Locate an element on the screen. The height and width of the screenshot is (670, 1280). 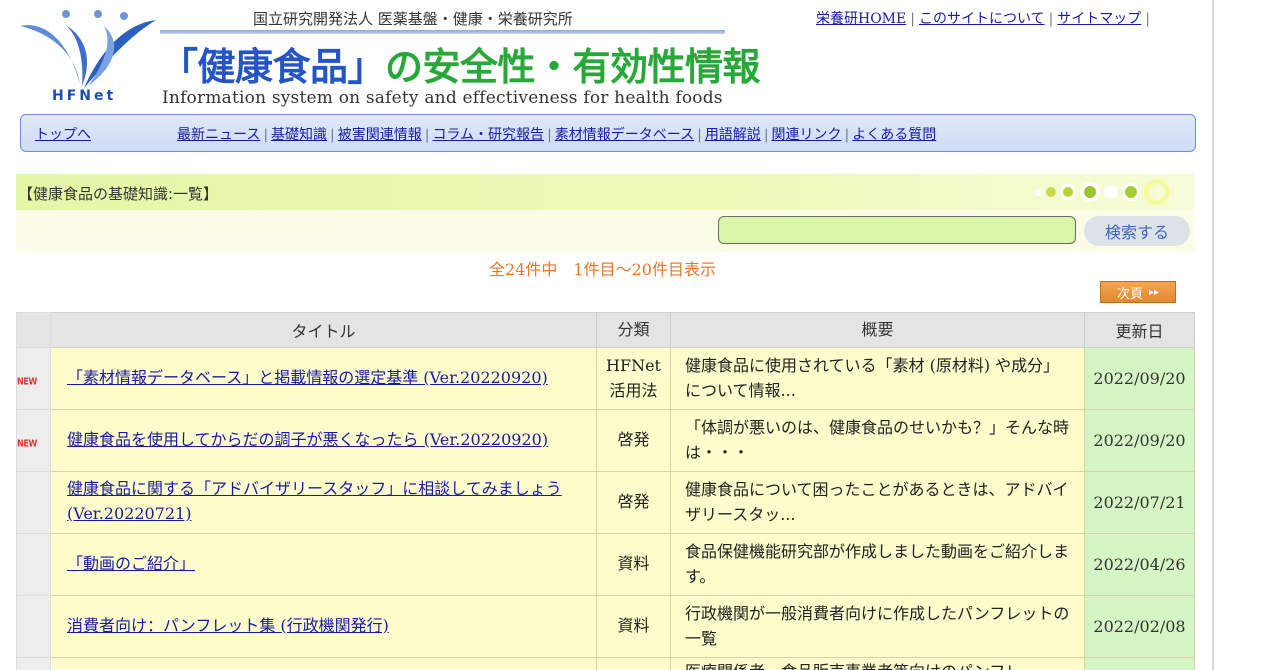
article-link: 「素材情報データベース」と掲載情報の選定基準 (Ver.20220920) is located at coordinates (307, 377).